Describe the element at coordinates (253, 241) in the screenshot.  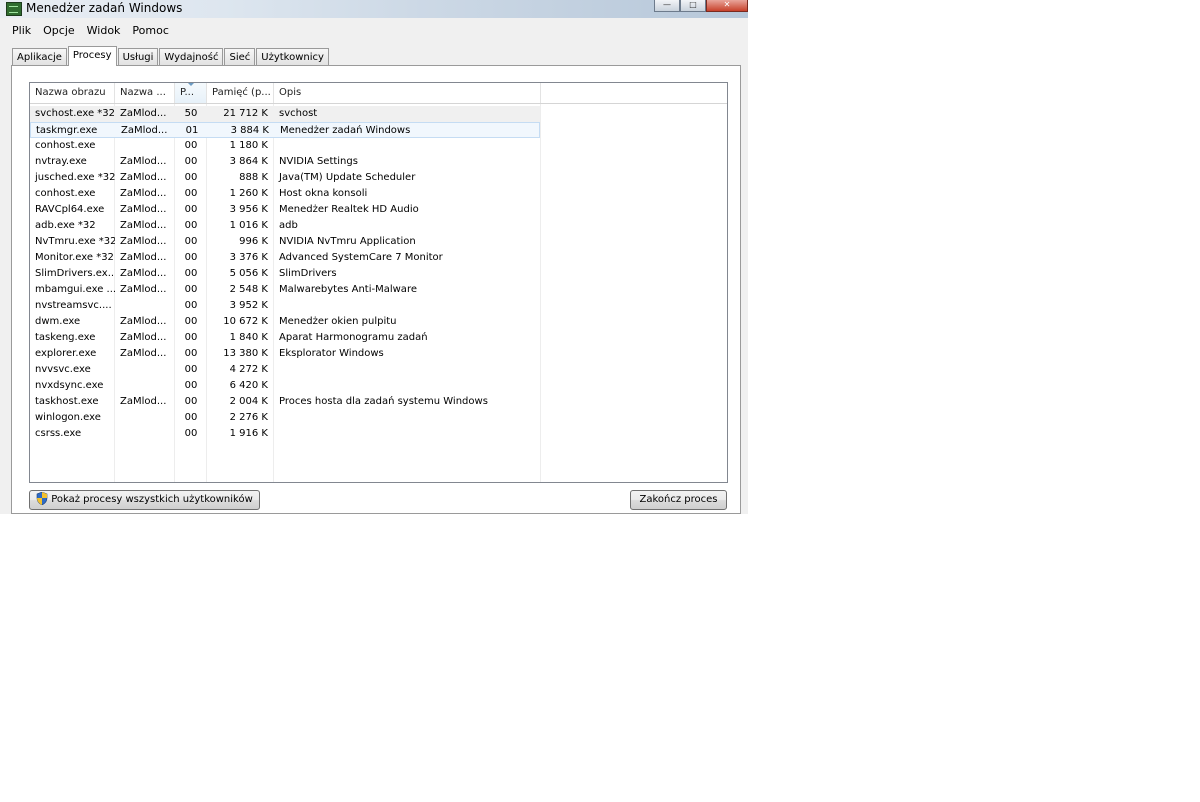
I see `memory-cell: 996 K` at that location.